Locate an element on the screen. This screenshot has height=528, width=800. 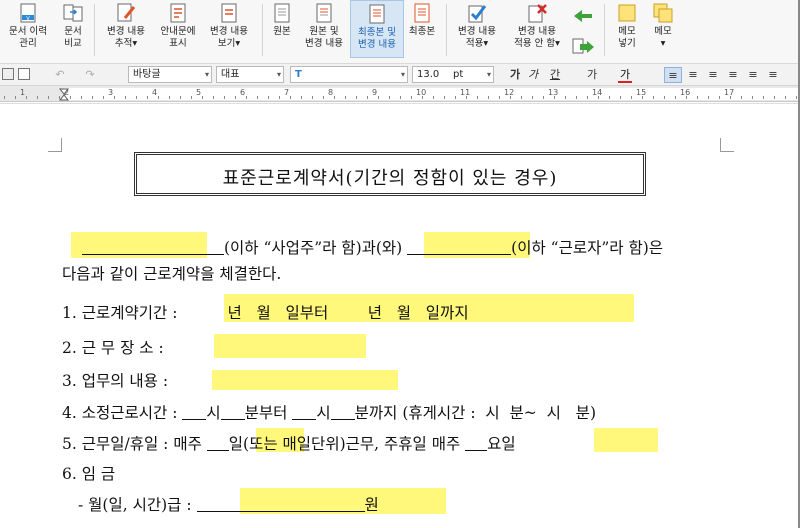
intro-line-2: 다음과 같이 근로계약을 체결한다. is located at coordinates (172, 274).